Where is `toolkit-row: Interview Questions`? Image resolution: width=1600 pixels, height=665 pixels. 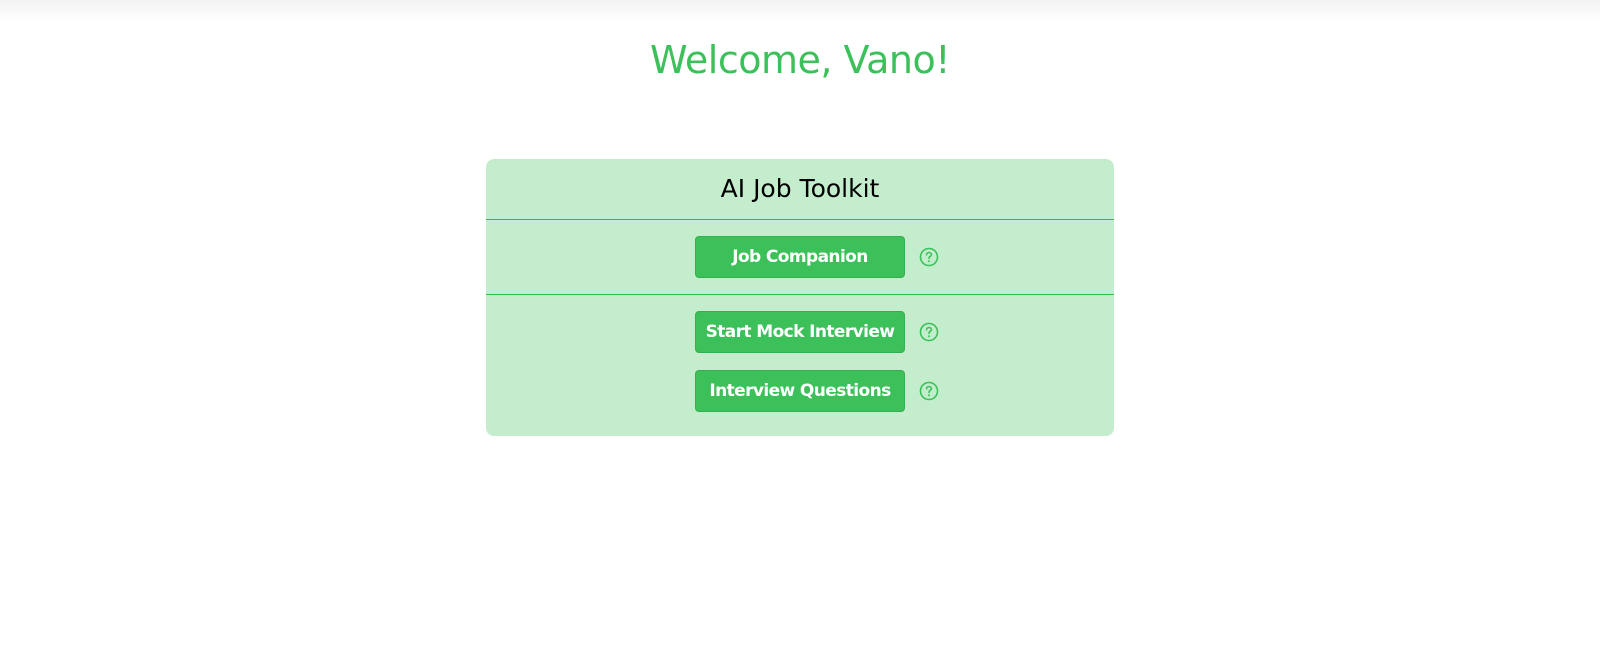 toolkit-row: Interview Questions is located at coordinates (817, 391).